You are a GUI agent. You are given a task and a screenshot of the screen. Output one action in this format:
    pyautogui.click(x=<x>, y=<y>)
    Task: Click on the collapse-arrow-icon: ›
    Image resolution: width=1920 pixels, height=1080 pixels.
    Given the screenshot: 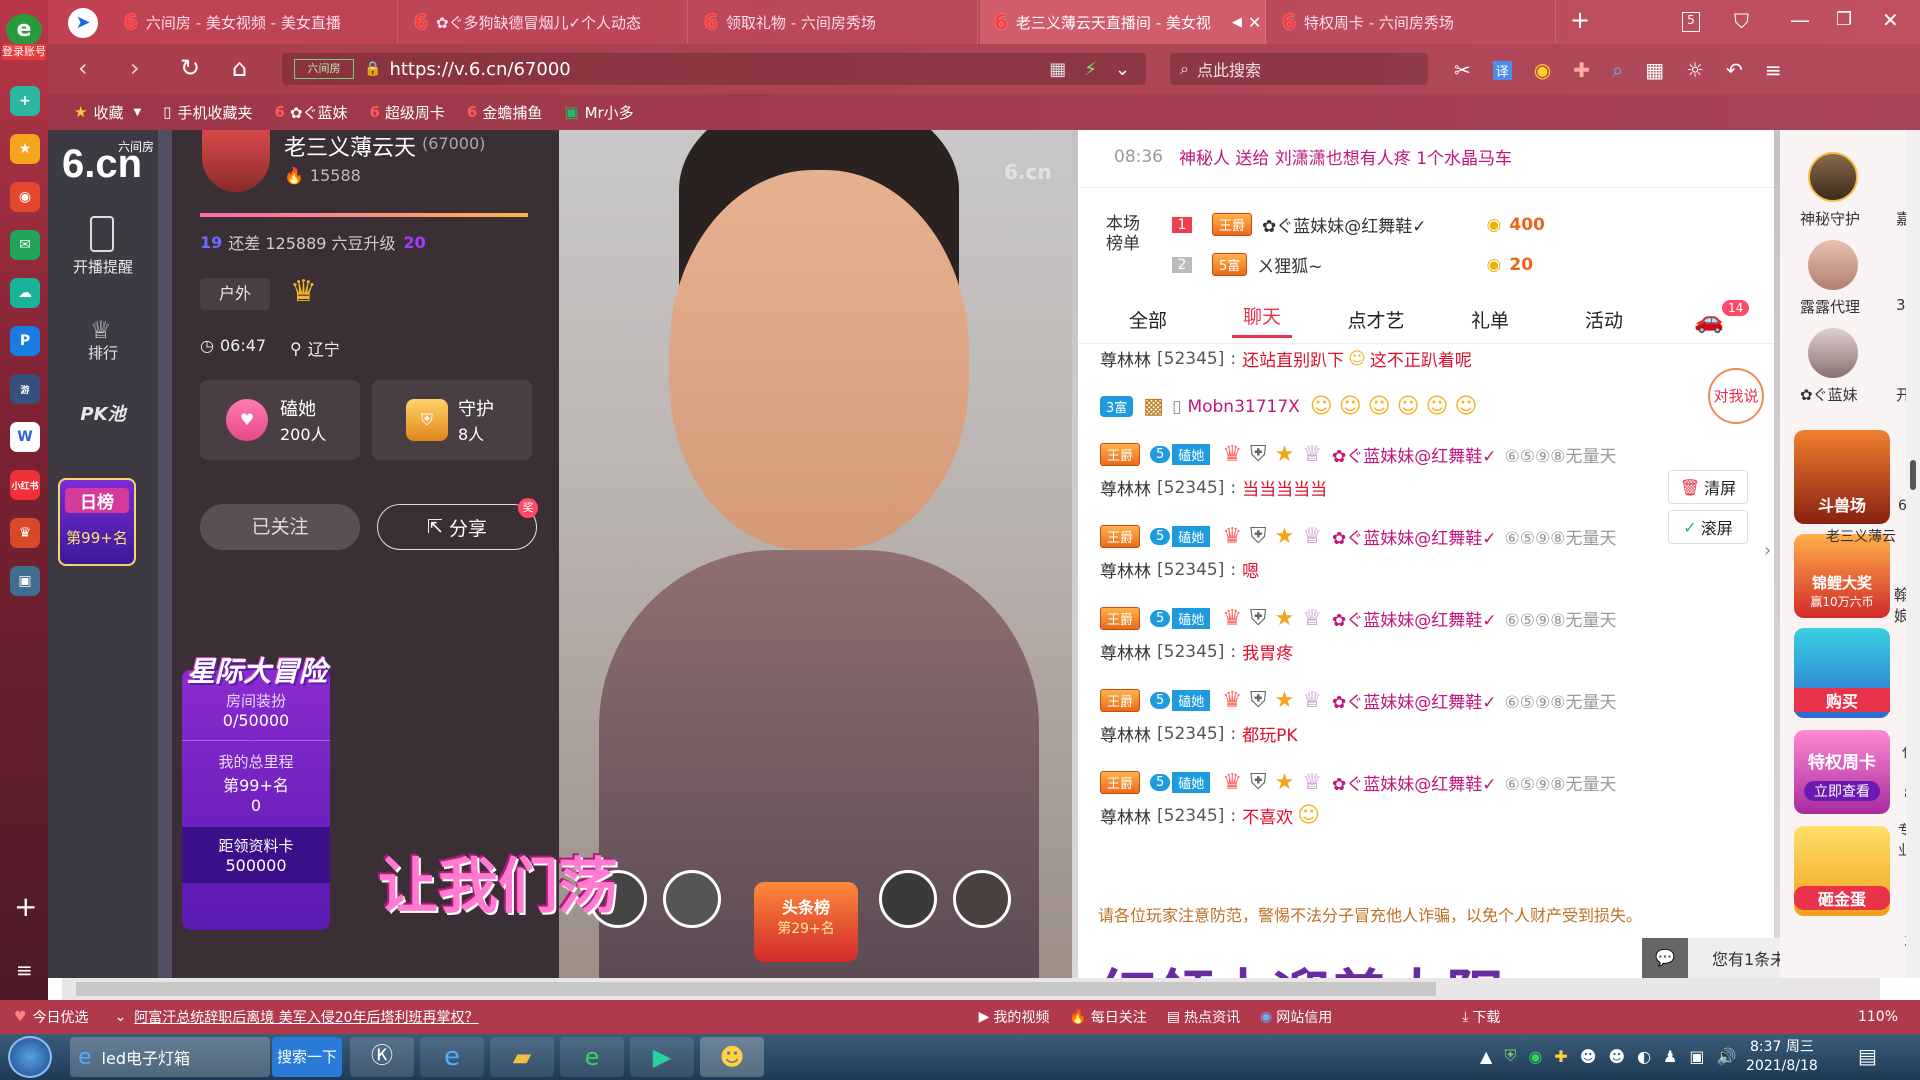 What is the action you would take?
    pyautogui.click(x=1767, y=550)
    